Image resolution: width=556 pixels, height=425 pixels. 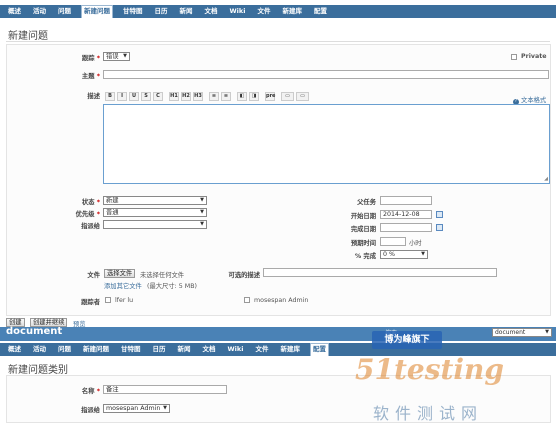 I want to click on watermark-text: 软件测试网, so click(x=428, y=413).